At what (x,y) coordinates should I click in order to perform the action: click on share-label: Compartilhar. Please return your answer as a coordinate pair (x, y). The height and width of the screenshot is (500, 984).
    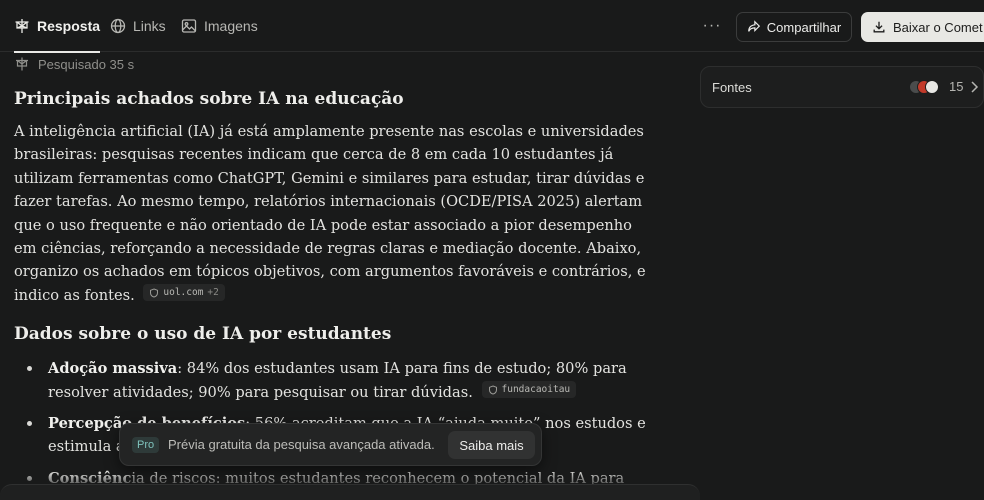
    Looking at the image, I should click on (804, 27).